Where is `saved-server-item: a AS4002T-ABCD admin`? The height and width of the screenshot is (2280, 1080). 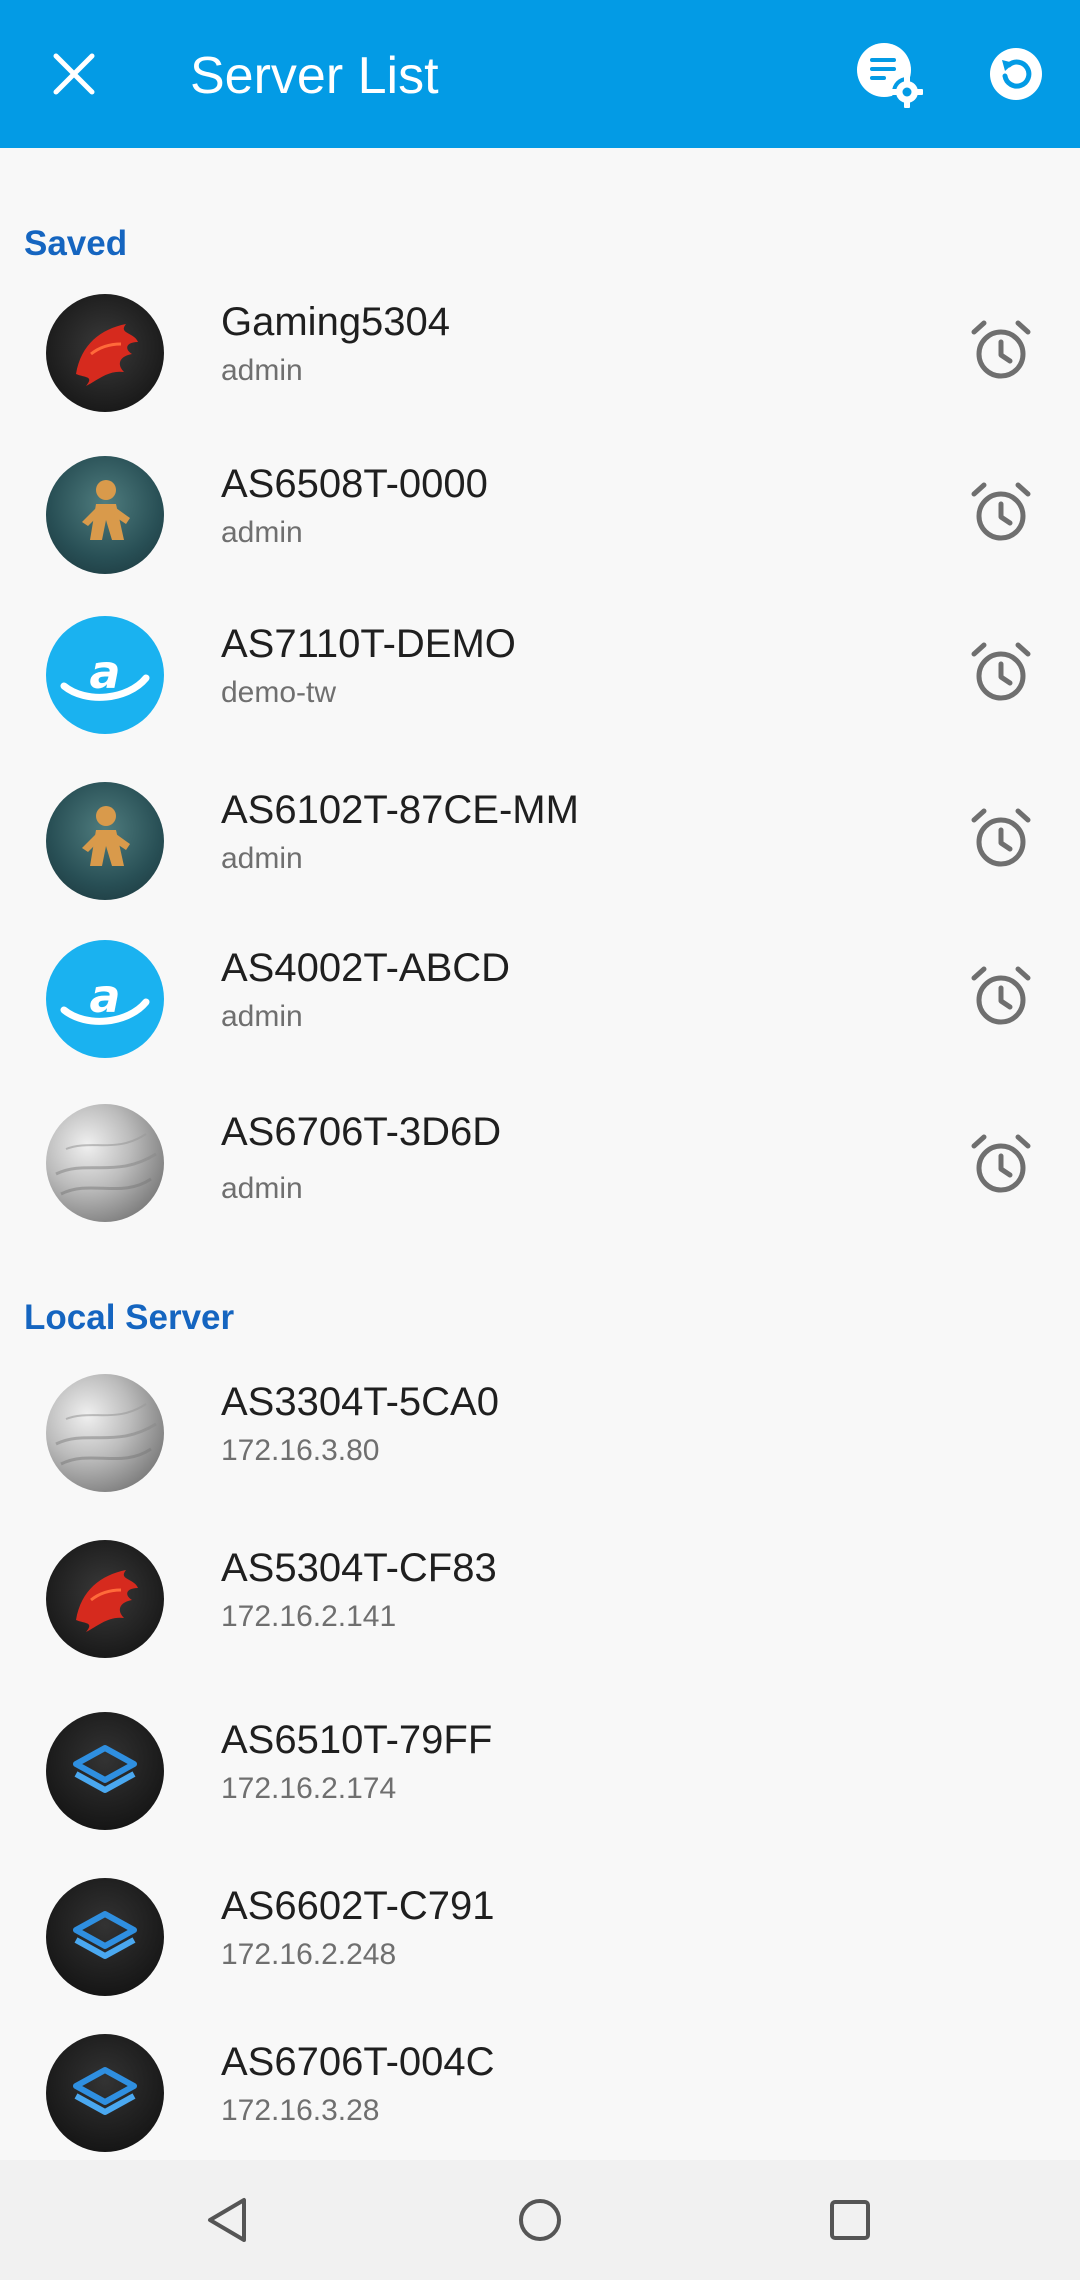 saved-server-item: a AS4002T-ABCD admin is located at coordinates (540, 999).